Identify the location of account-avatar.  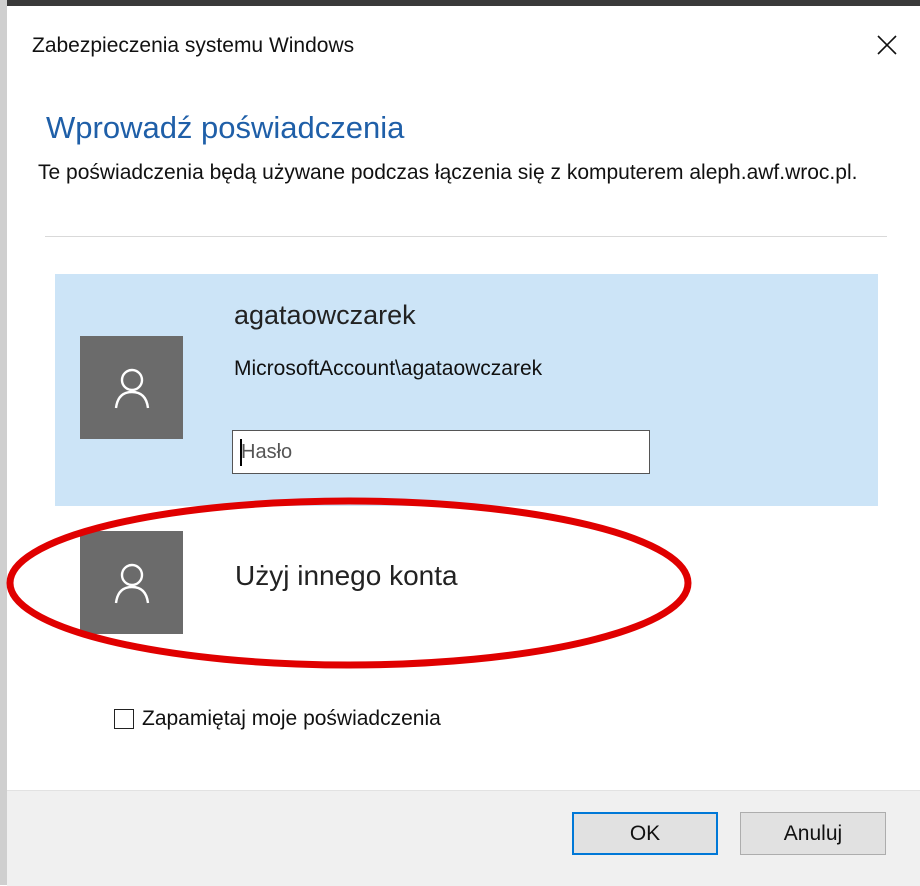
(131, 387).